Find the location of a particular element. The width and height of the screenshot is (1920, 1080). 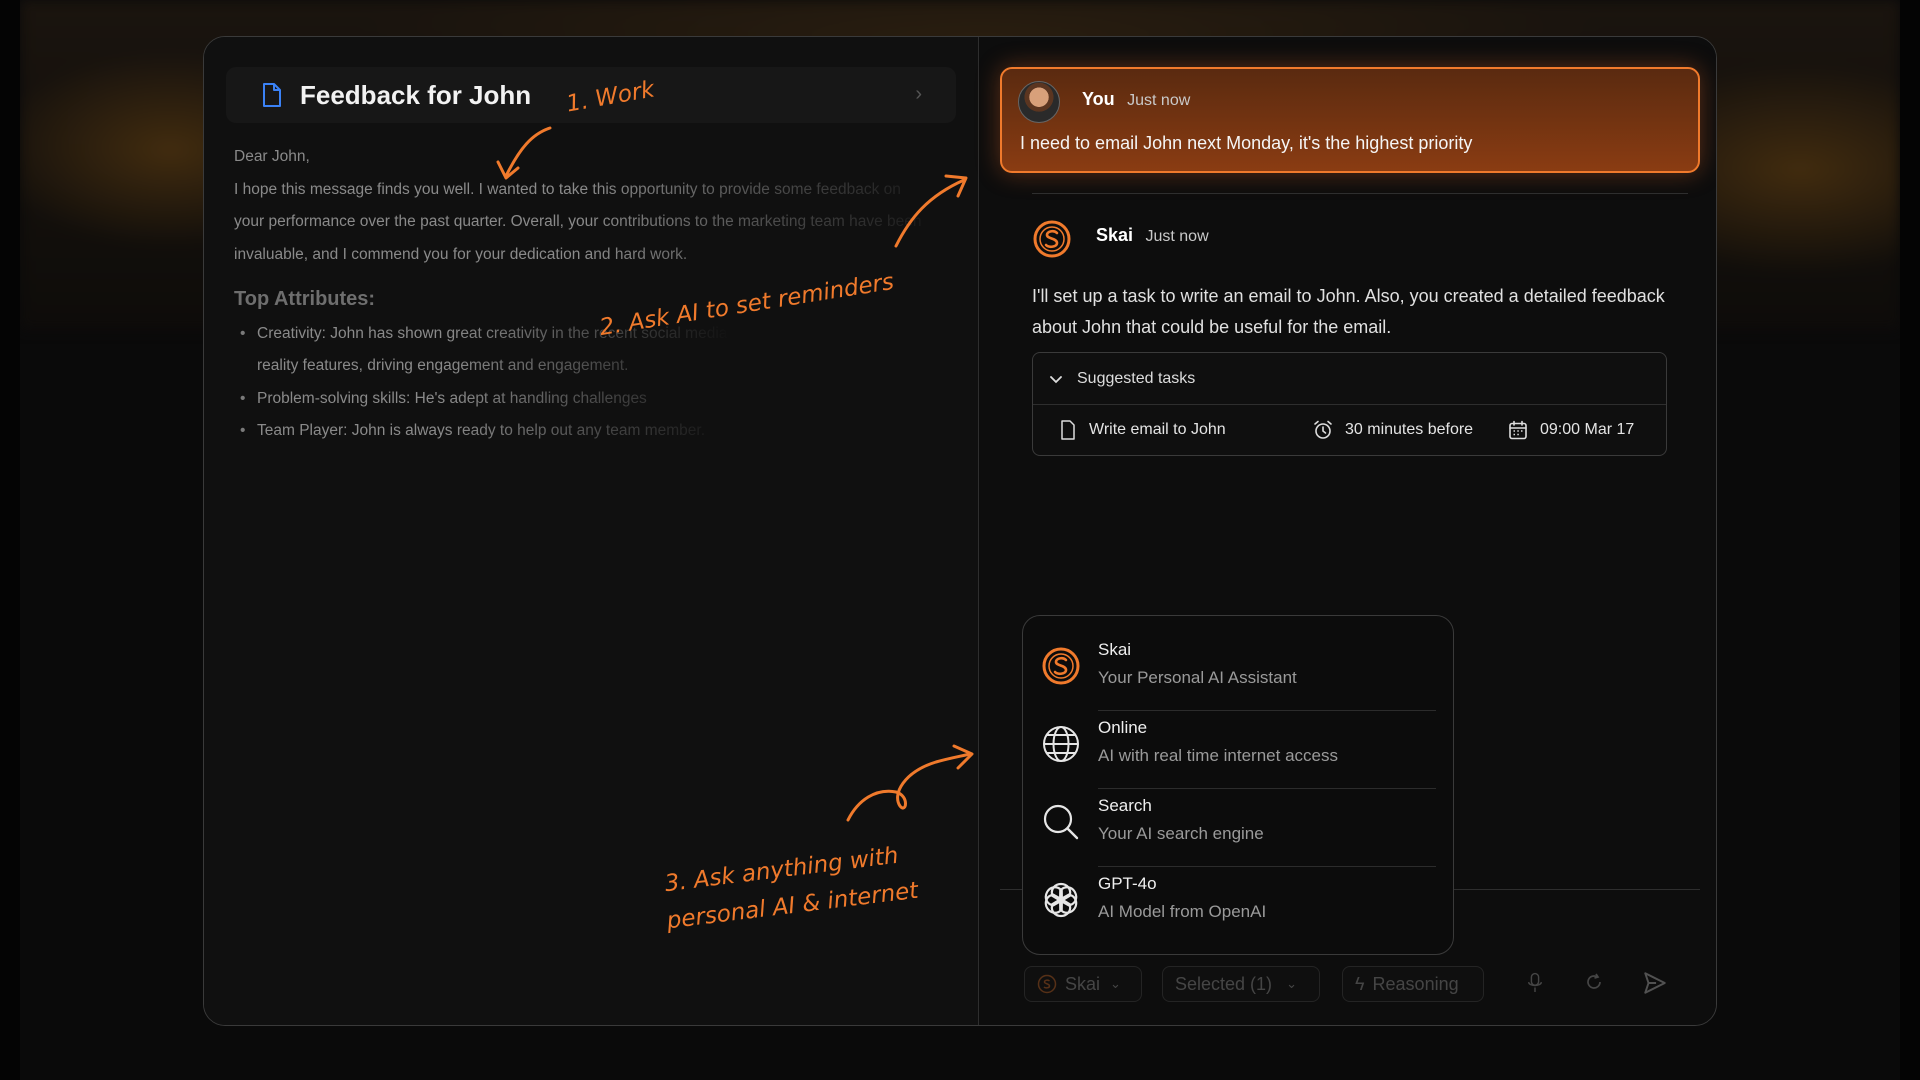

ai-name: Skai is located at coordinates (1115, 235).